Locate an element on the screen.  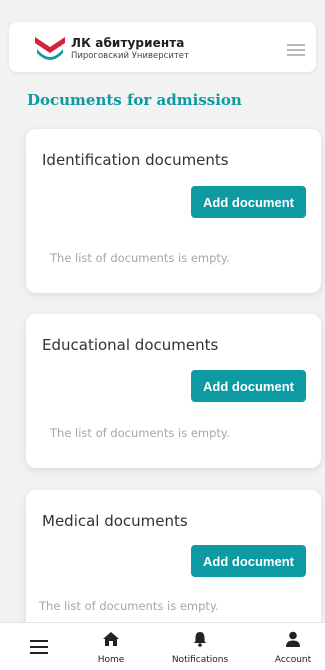
bottom-navigation: Home Notifications Account is located at coordinates (162, 646).